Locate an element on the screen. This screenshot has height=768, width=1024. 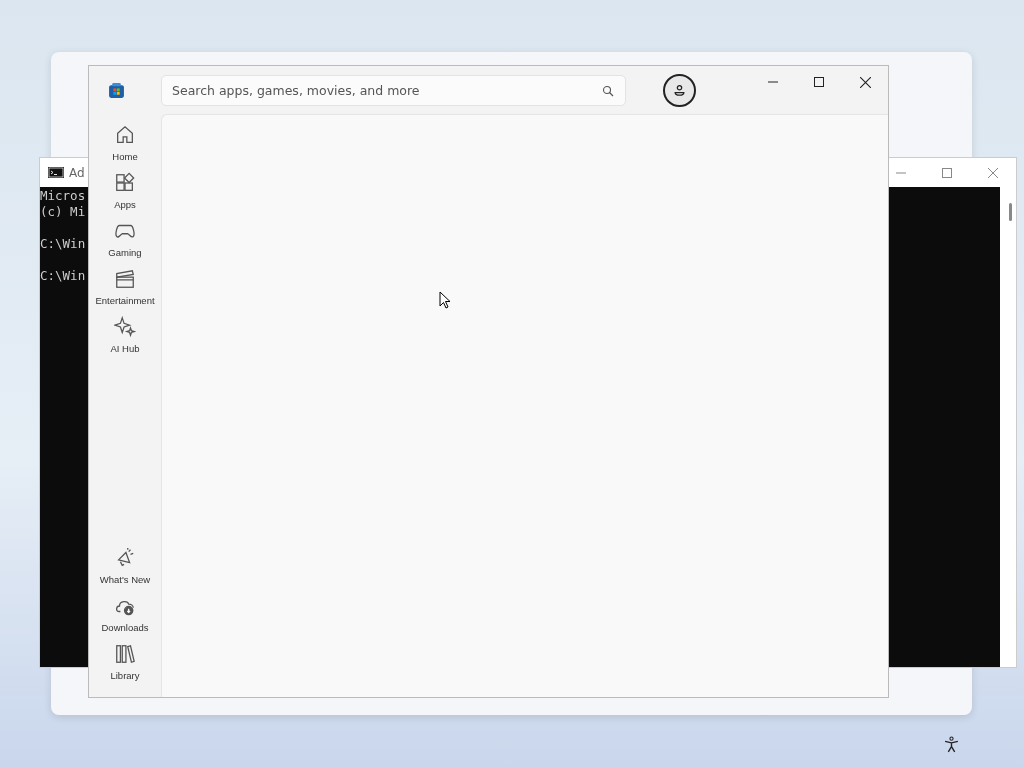
nav-item: What's New is located at coordinates (125, 566).